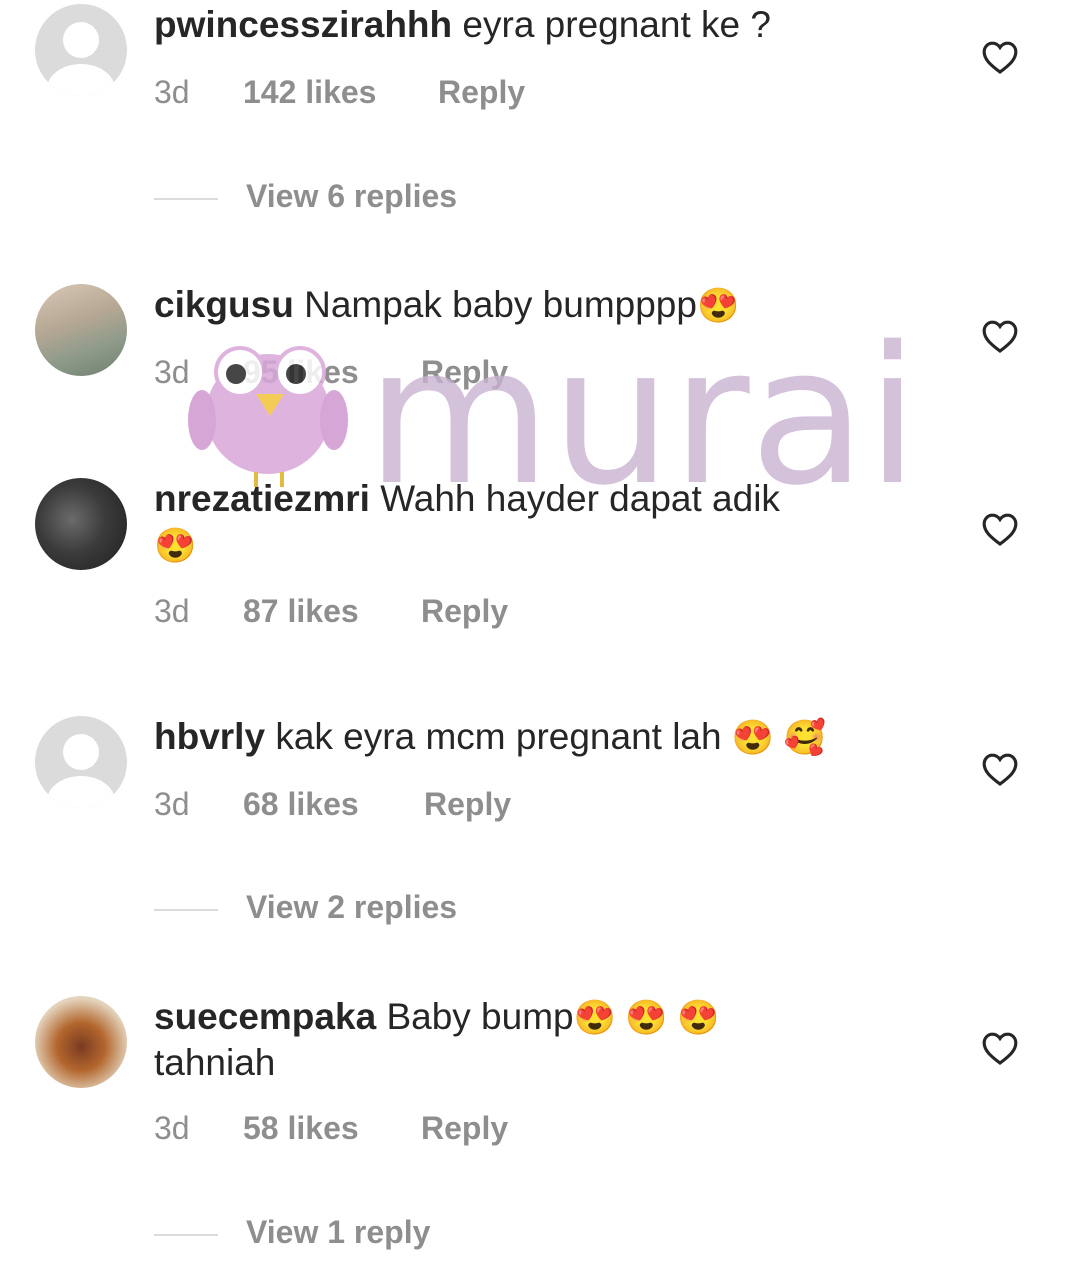 The height and width of the screenshot is (1287, 1080). I want to click on comment-body-continued: tahniah, so click(215, 1062).